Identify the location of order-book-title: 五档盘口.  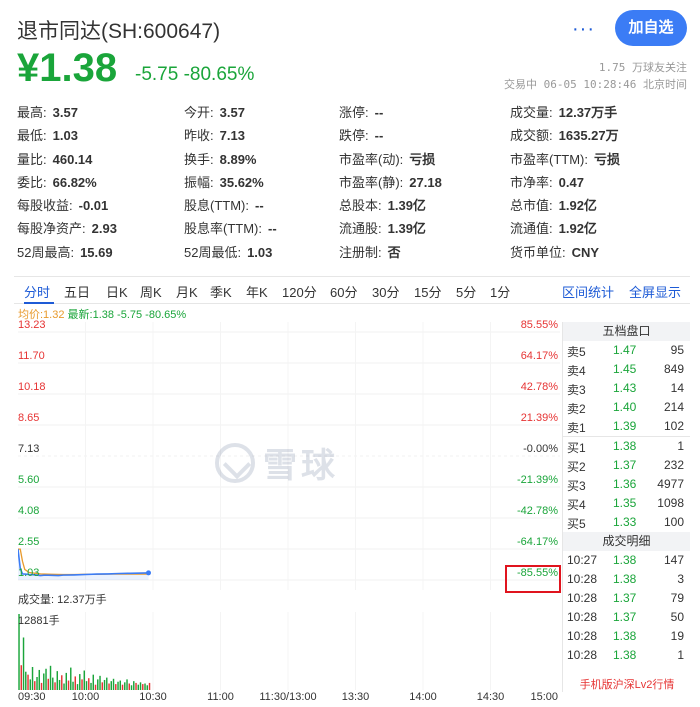
(626, 331).